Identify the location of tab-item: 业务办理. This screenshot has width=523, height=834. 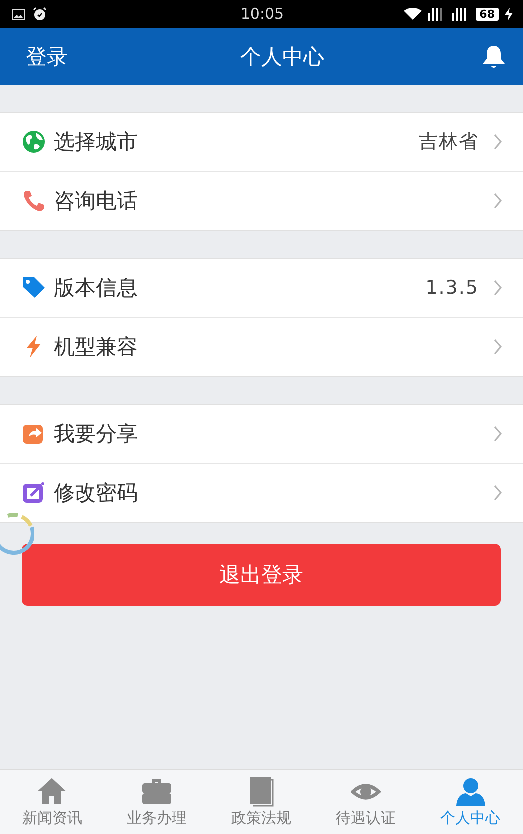
(157, 802).